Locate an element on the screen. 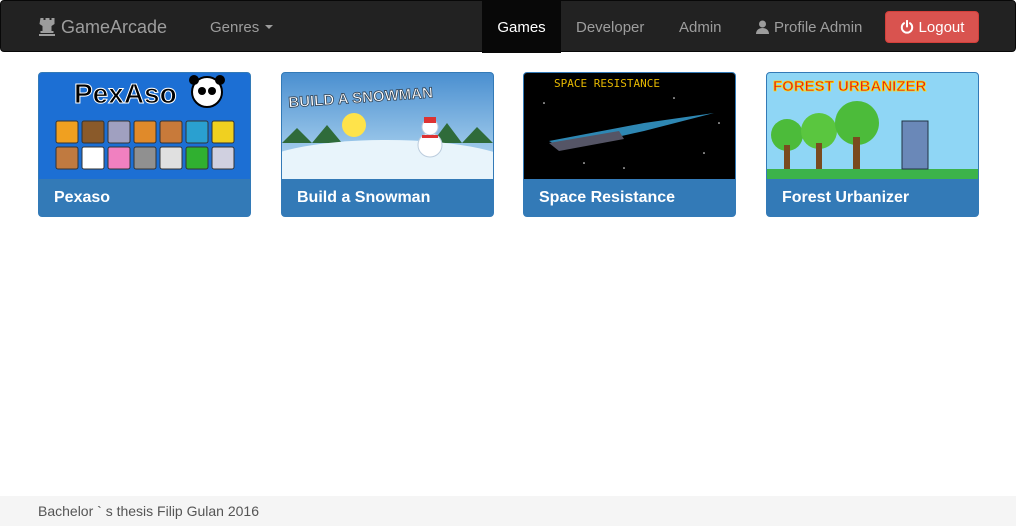 This screenshot has height=526, width=1016. nav-profile: Profile Admin is located at coordinates (809, 27).